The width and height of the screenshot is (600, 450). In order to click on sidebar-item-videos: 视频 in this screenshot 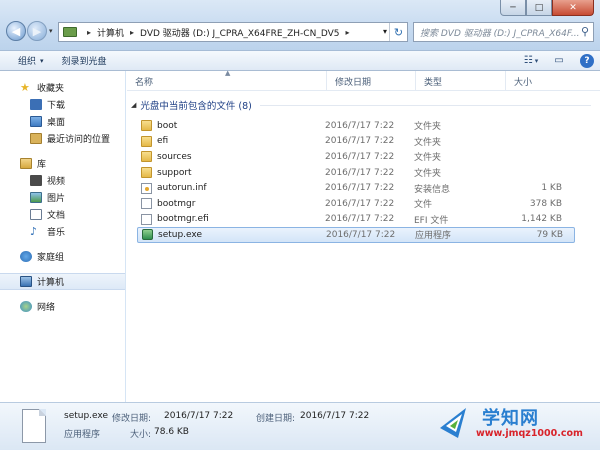, I will do `click(62, 180)`.